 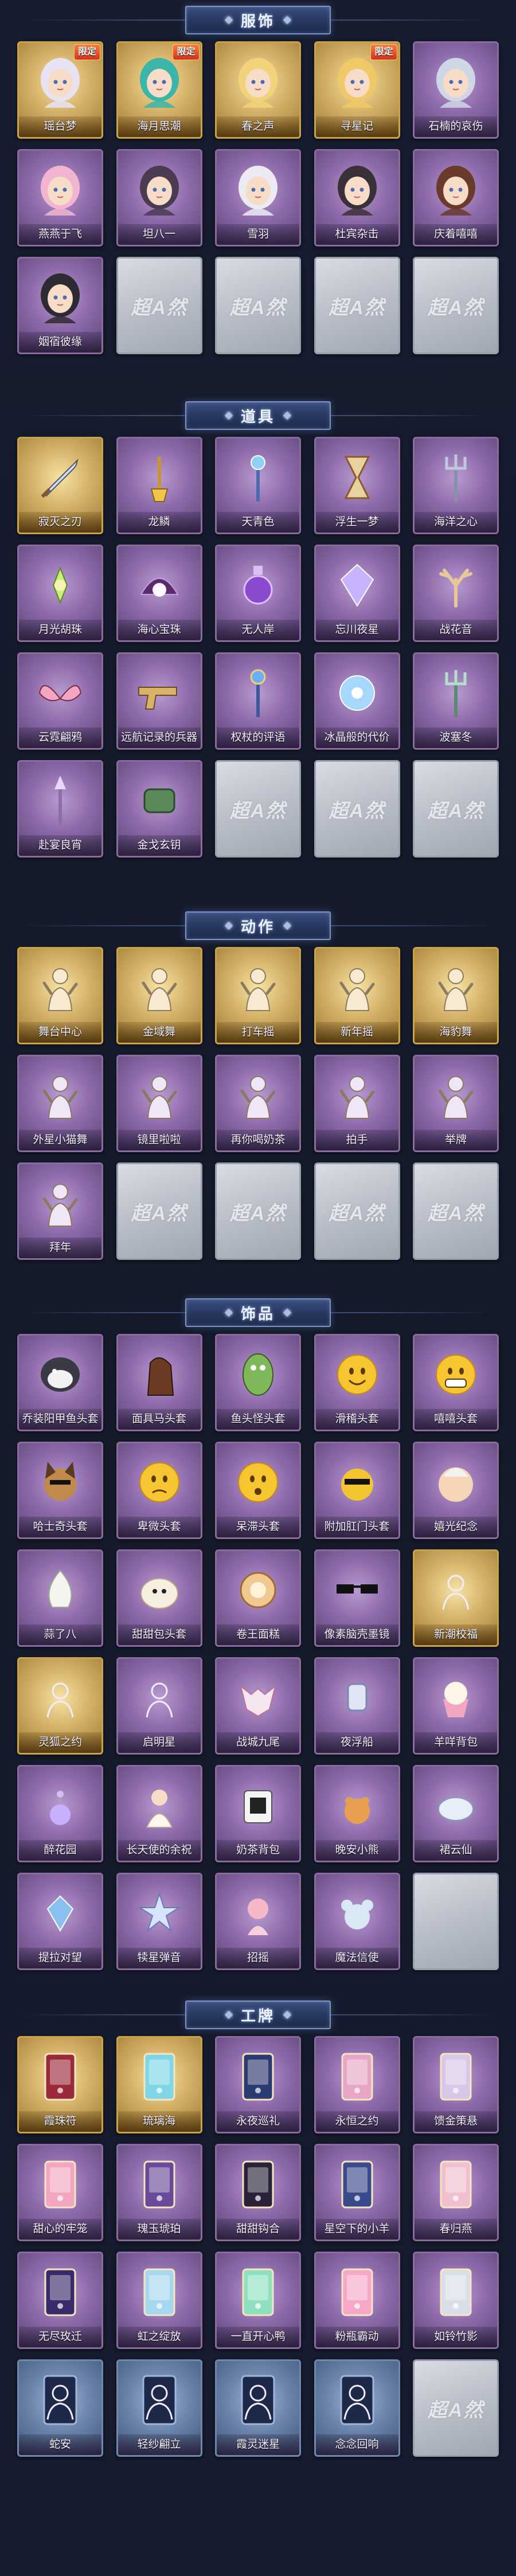 What do you see at coordinates (357, 1490) in the screenshot?
I see `item-card: 附加肛门头套` at bounding box center [357, 1490].